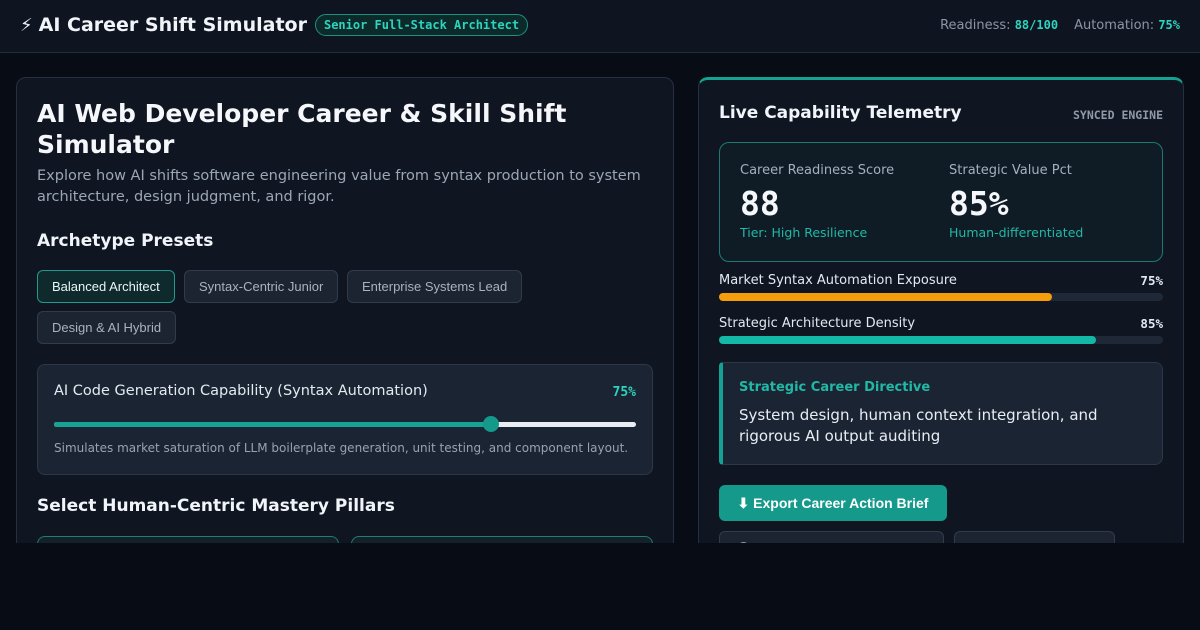 The image size is (1200, 630). I want to click on telemetry-title: Live Capability Telemetry, so click(840, 113).